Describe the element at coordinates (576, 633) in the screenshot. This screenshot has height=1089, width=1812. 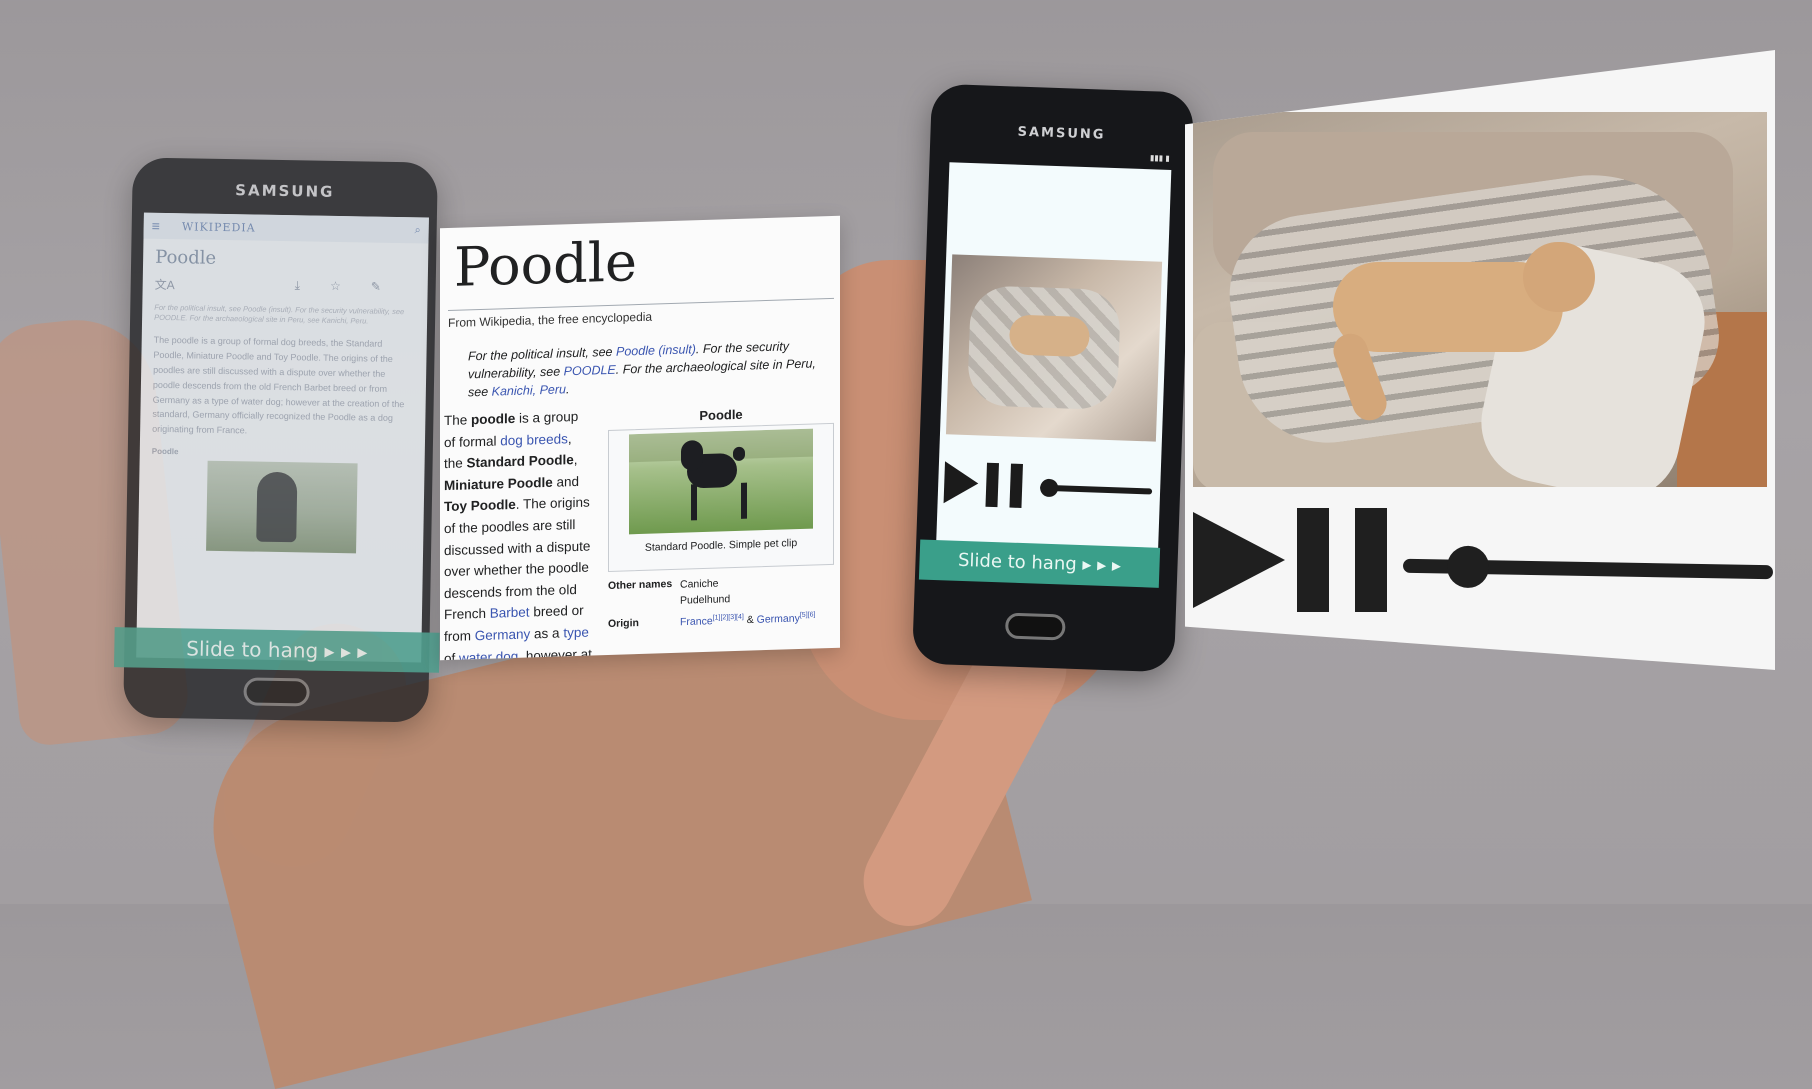
I see `link-type: type` at that location.